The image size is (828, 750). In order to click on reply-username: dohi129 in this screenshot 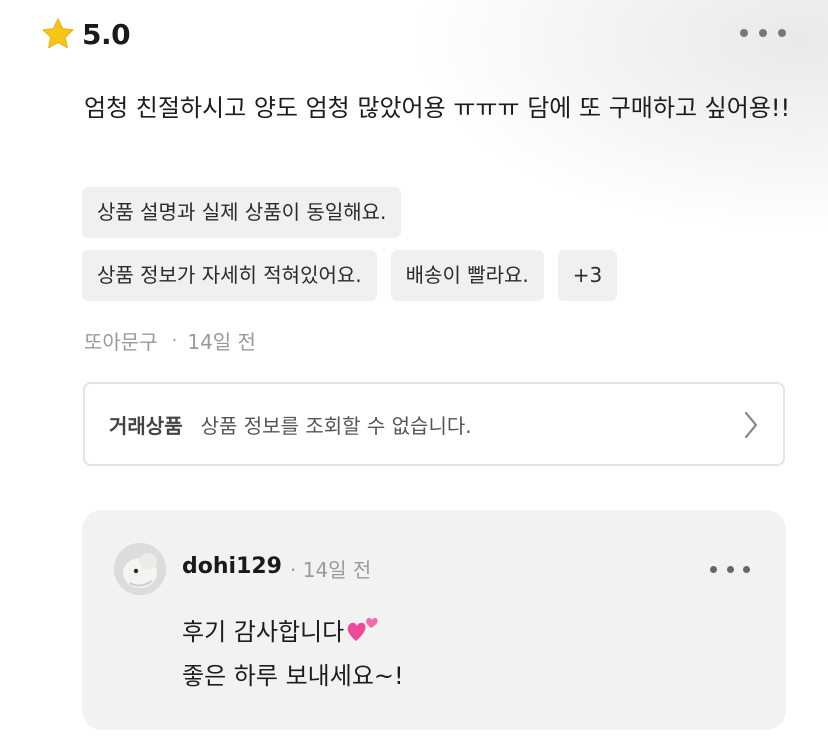, I will do `click(232, 566)`.